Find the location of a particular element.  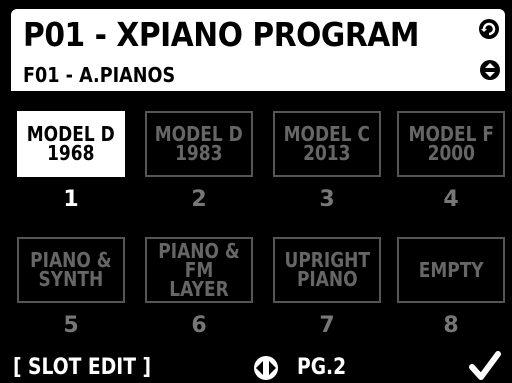

slot-label: EMPTY is located at coordinates (451, 269).